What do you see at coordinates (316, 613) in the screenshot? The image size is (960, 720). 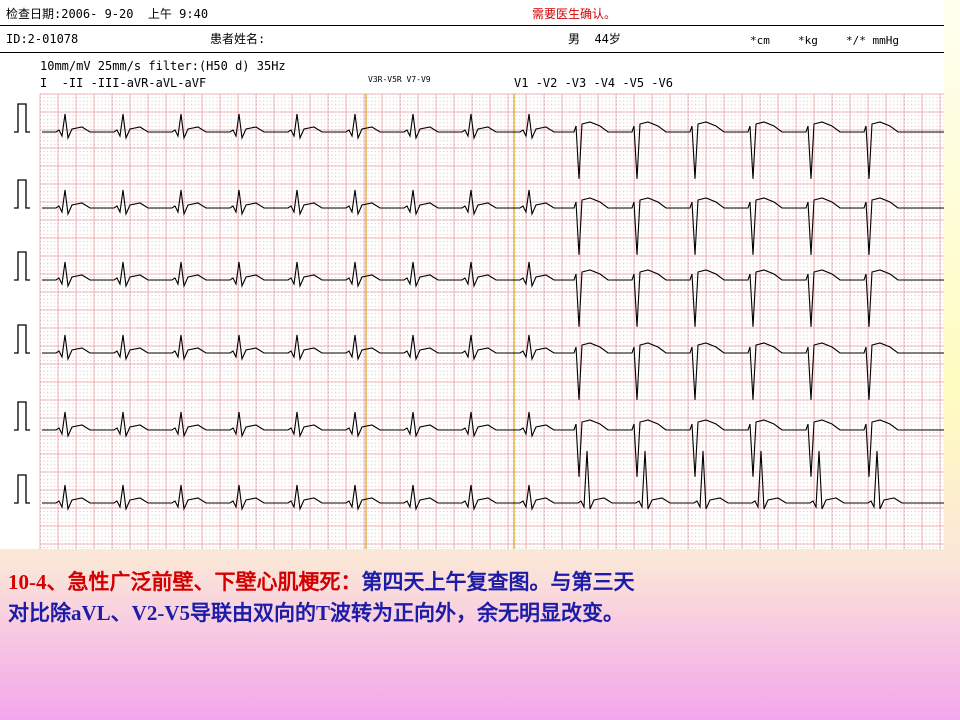 I see `caption-line-2: 对比除aVL、V2-V5导联由双向的T波转为正向外，余无明显改变。` at bounding box center [316, 613].